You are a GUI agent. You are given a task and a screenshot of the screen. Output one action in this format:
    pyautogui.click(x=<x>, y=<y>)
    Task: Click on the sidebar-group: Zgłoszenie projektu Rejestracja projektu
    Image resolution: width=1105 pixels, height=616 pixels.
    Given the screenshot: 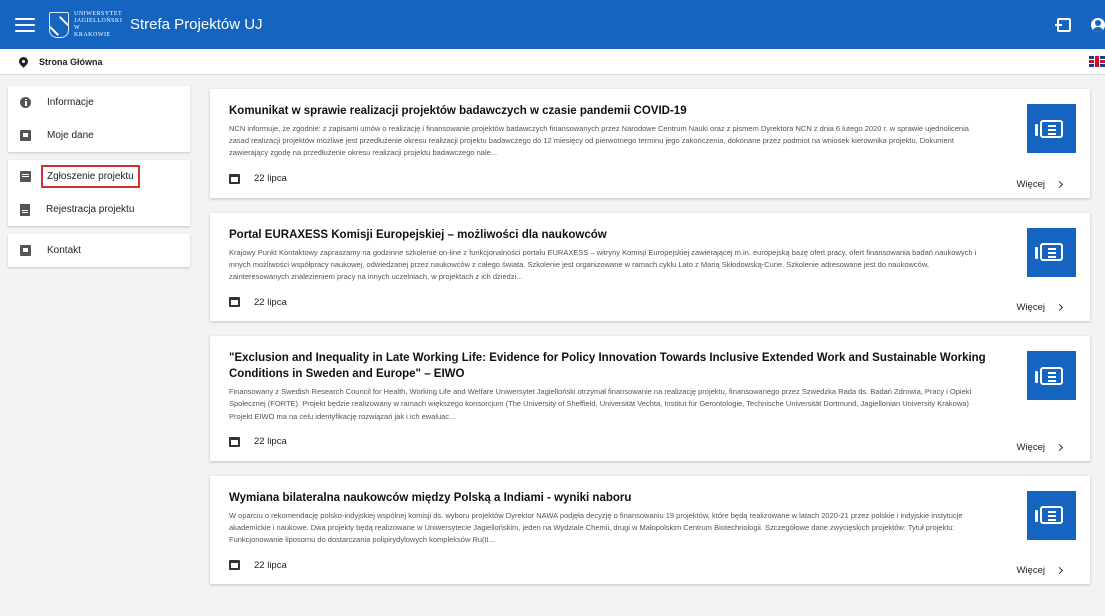 What is the action you would take?
    pyautogui.click(x=99, y=193)
    